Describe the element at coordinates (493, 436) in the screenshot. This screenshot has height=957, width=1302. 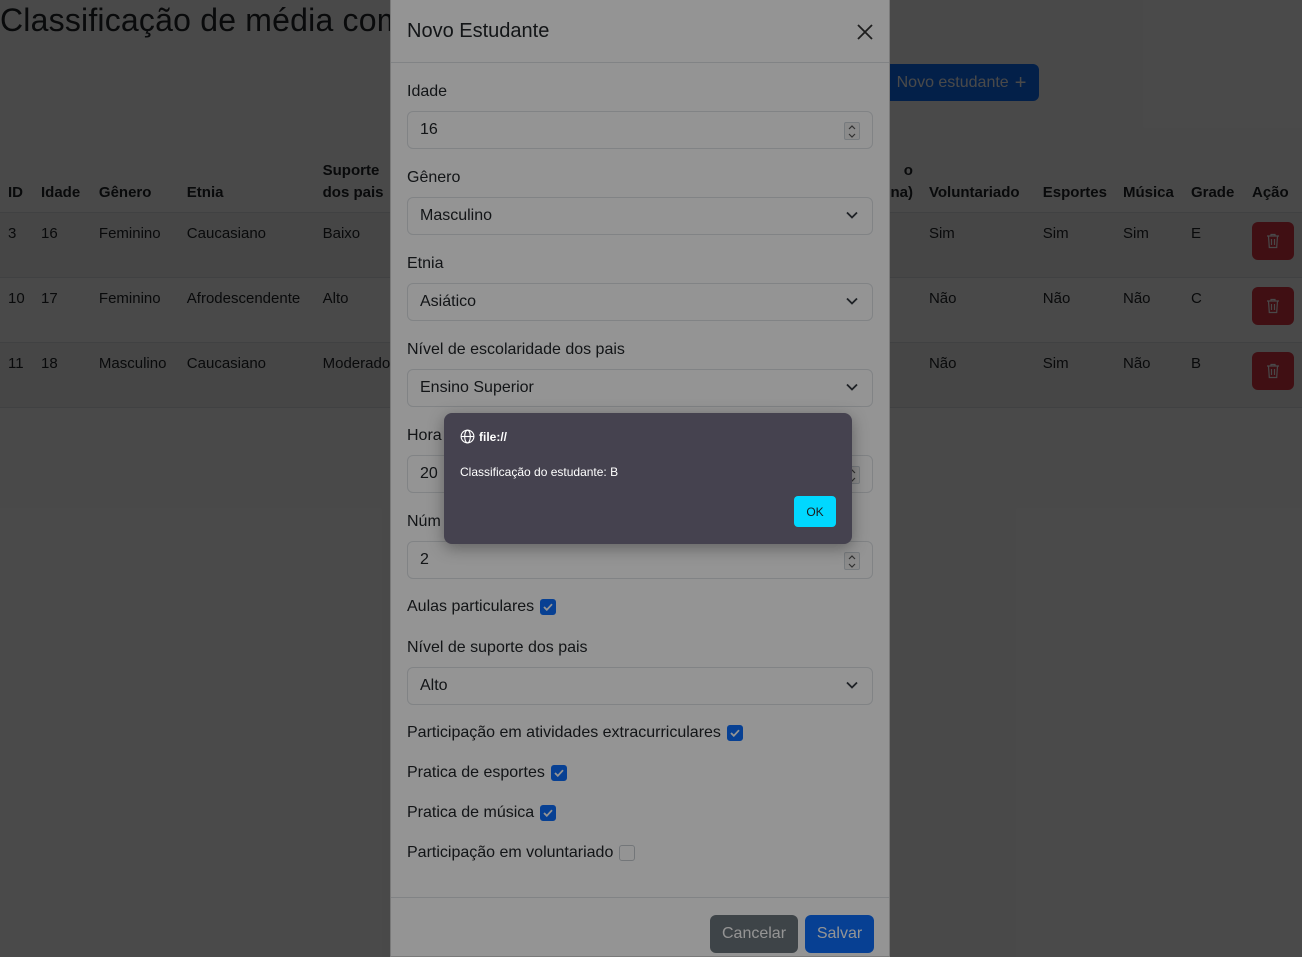
I see `alert-origin-text: file://` at that location.